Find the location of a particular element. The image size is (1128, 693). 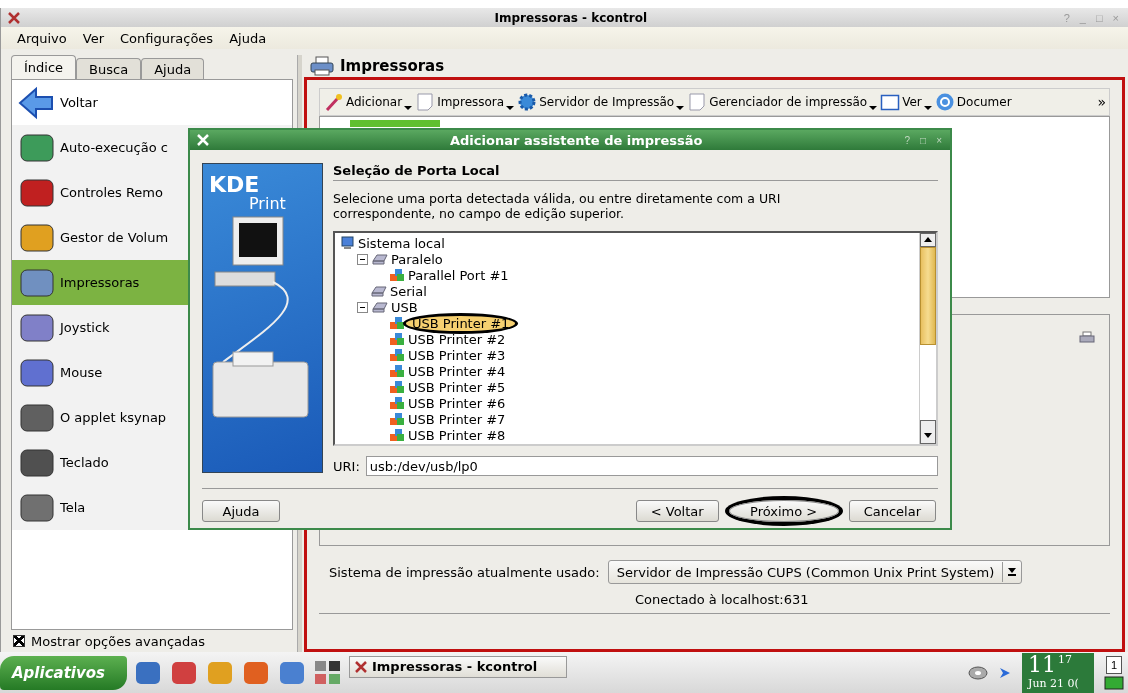

dialog-title: Adicionar assistente de impressão is located at coordinates (576, 140).